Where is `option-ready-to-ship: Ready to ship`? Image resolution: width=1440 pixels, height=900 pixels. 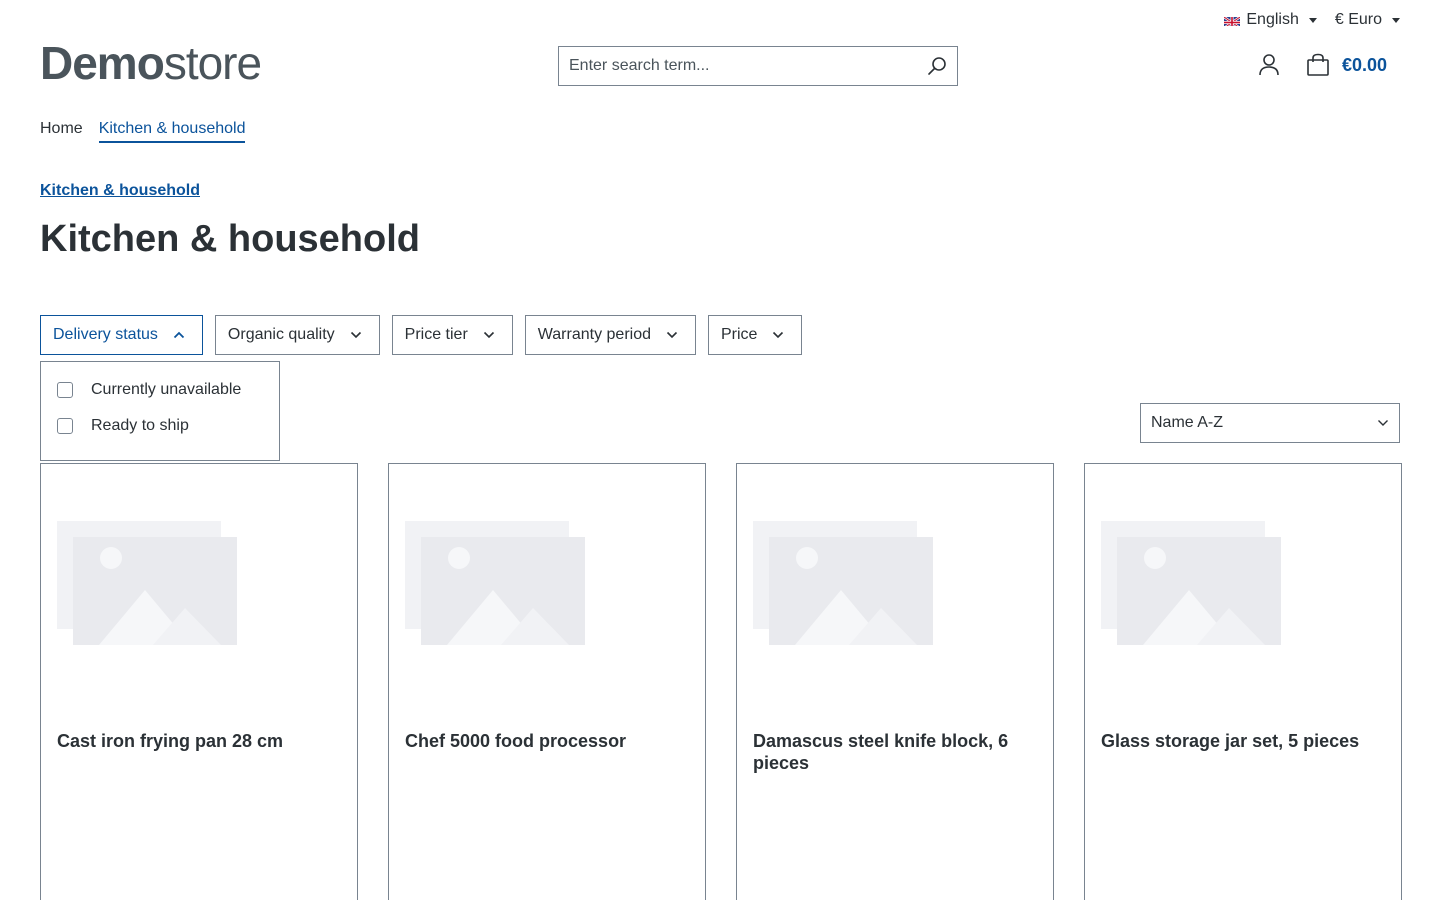
option-ready-to-ship: Ready to ship is located at coordinates (160, 426).